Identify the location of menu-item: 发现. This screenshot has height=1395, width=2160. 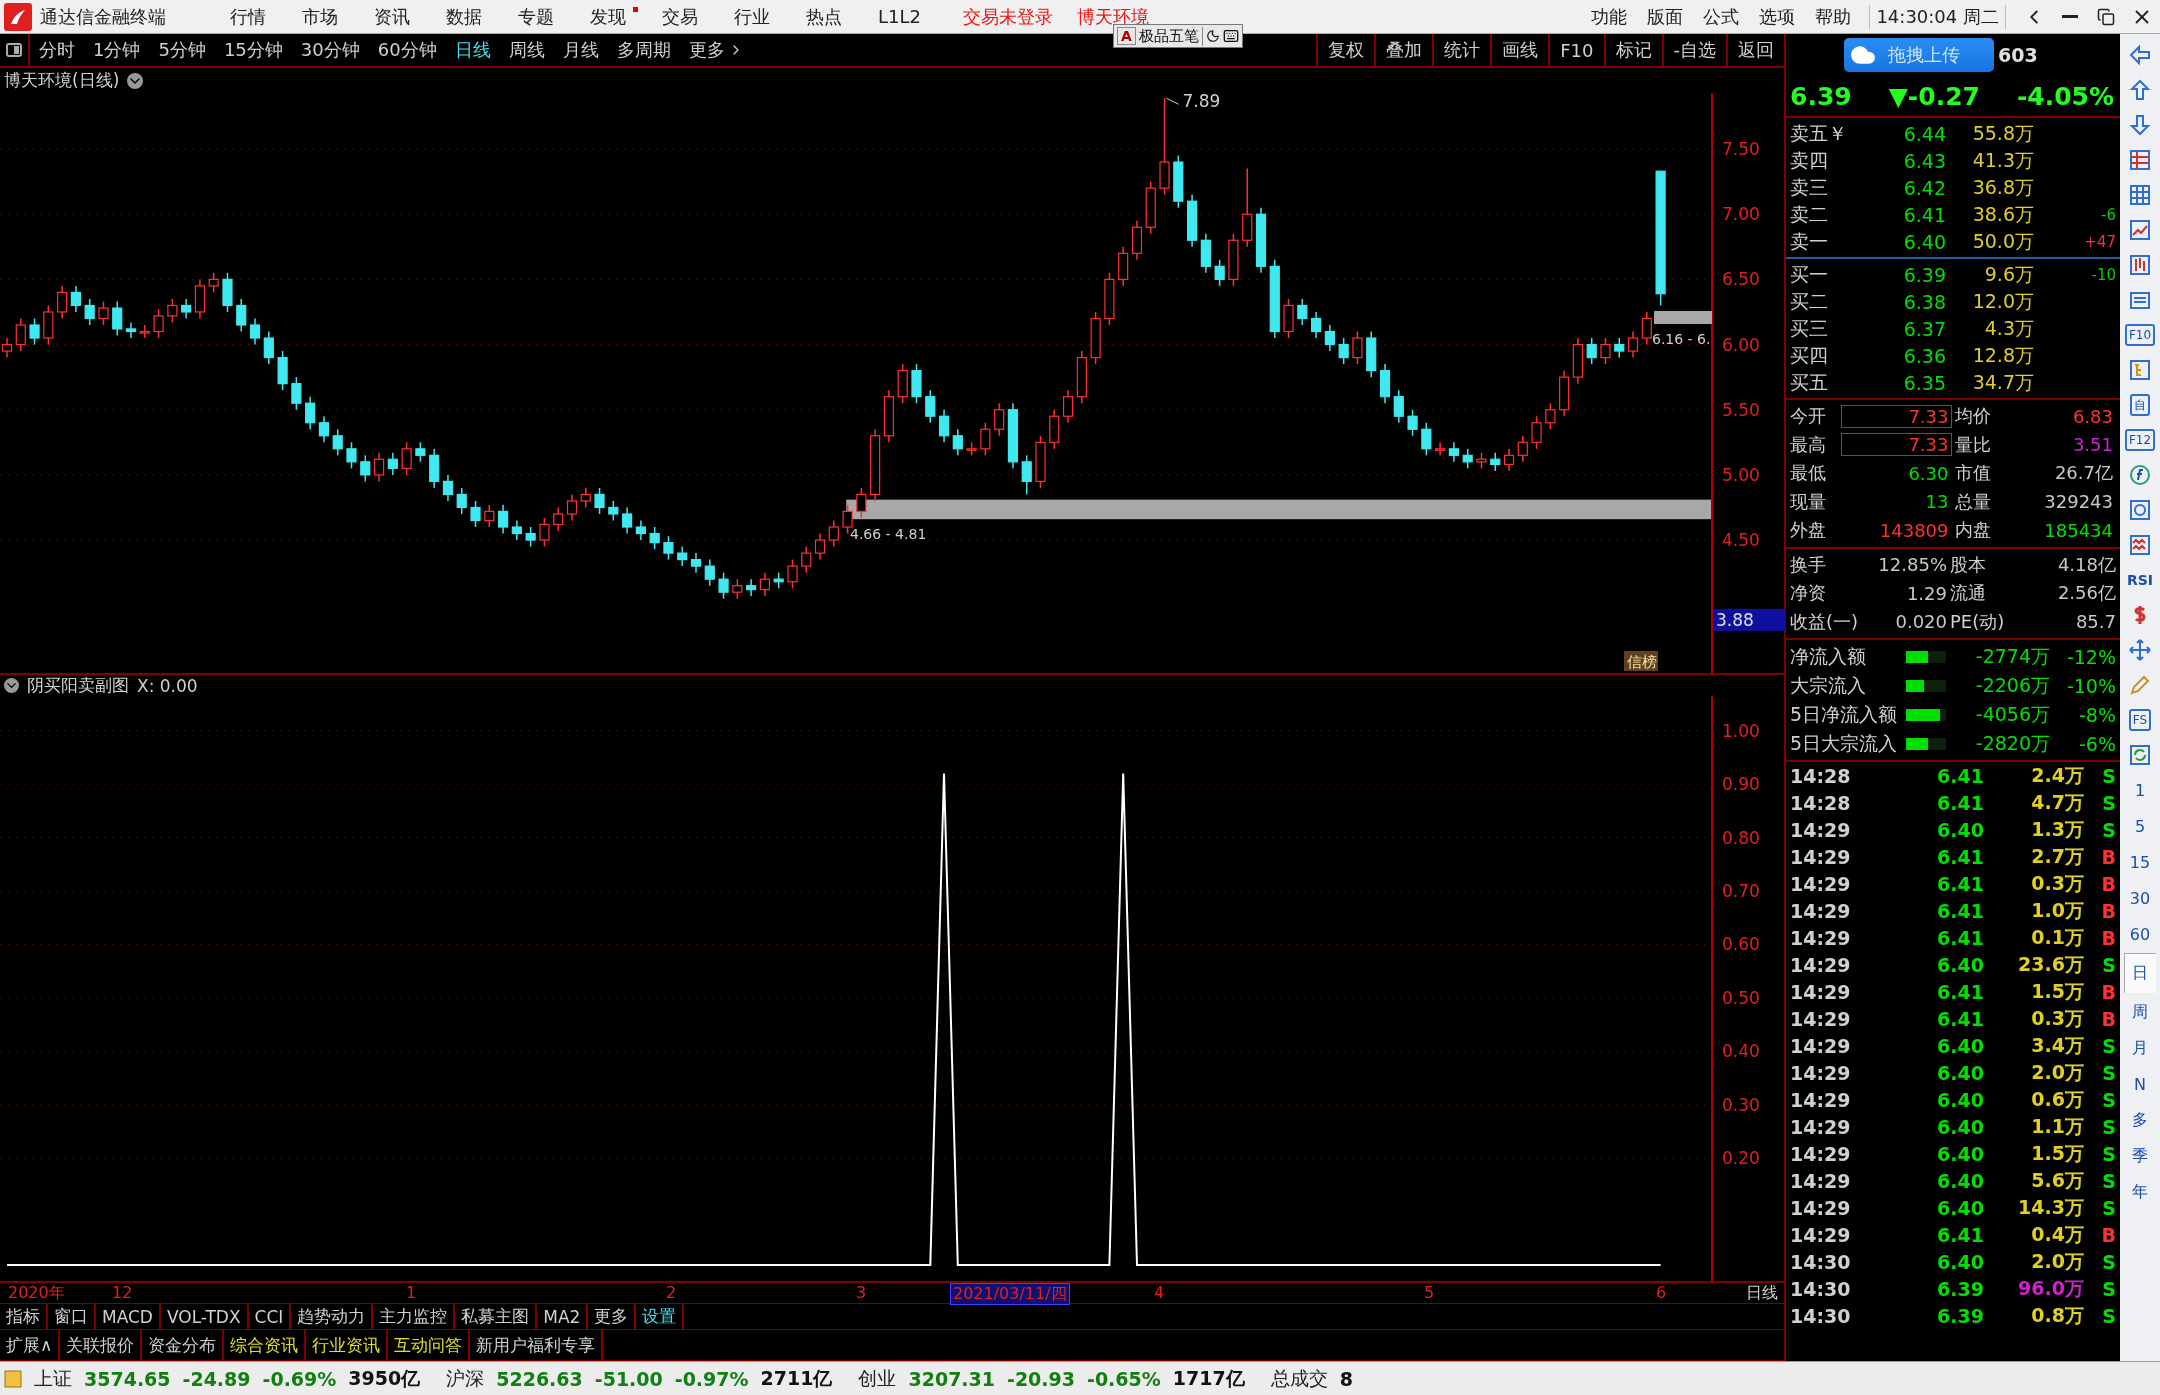
(608, 16).